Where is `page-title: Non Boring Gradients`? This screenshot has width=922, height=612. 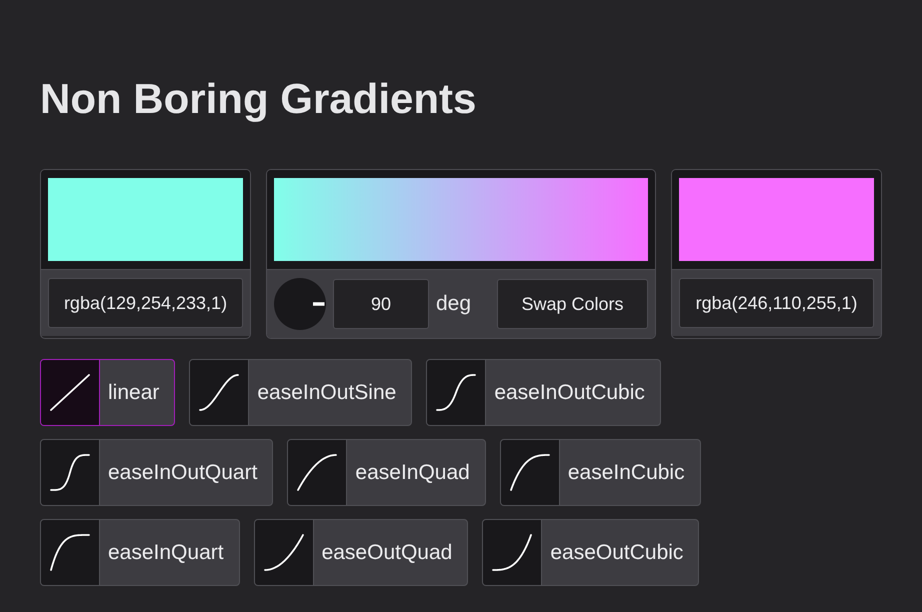 page-title: Non Boring Gradients is located at coordinates (259, 99).